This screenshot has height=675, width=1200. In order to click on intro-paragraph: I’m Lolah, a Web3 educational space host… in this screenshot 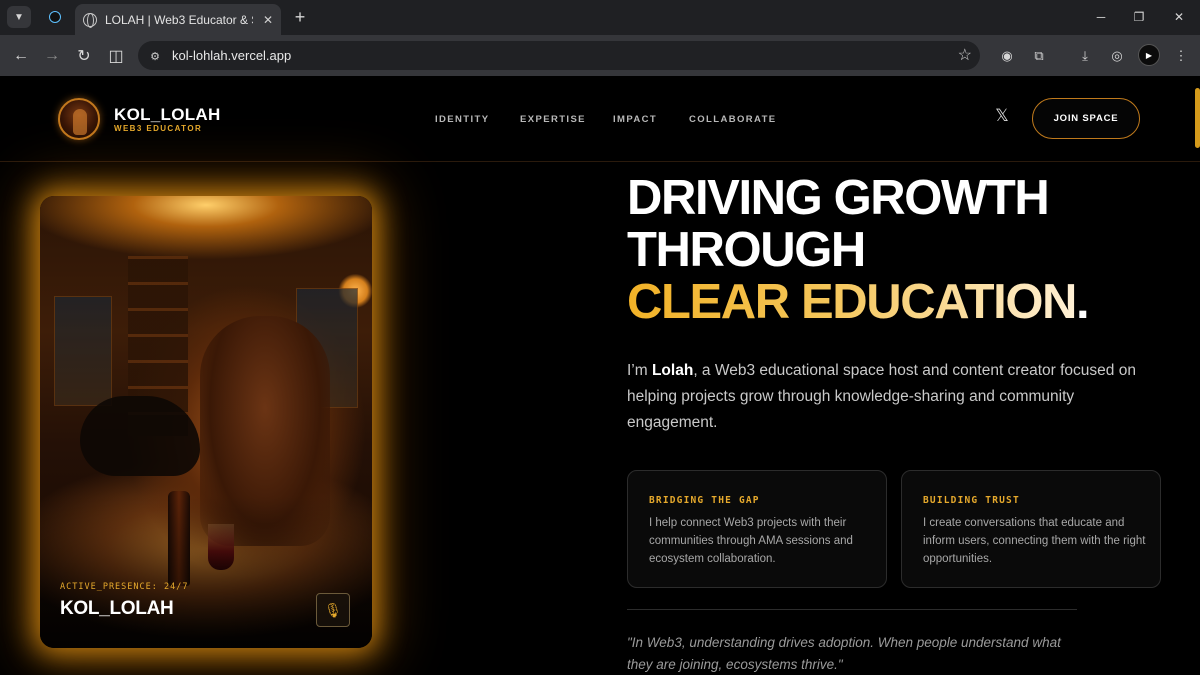, I will do `click(887, 397)`.